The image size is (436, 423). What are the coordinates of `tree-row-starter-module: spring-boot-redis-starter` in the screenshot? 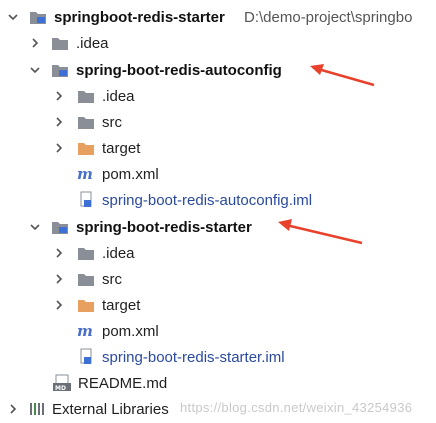 It's located at (218, 227).